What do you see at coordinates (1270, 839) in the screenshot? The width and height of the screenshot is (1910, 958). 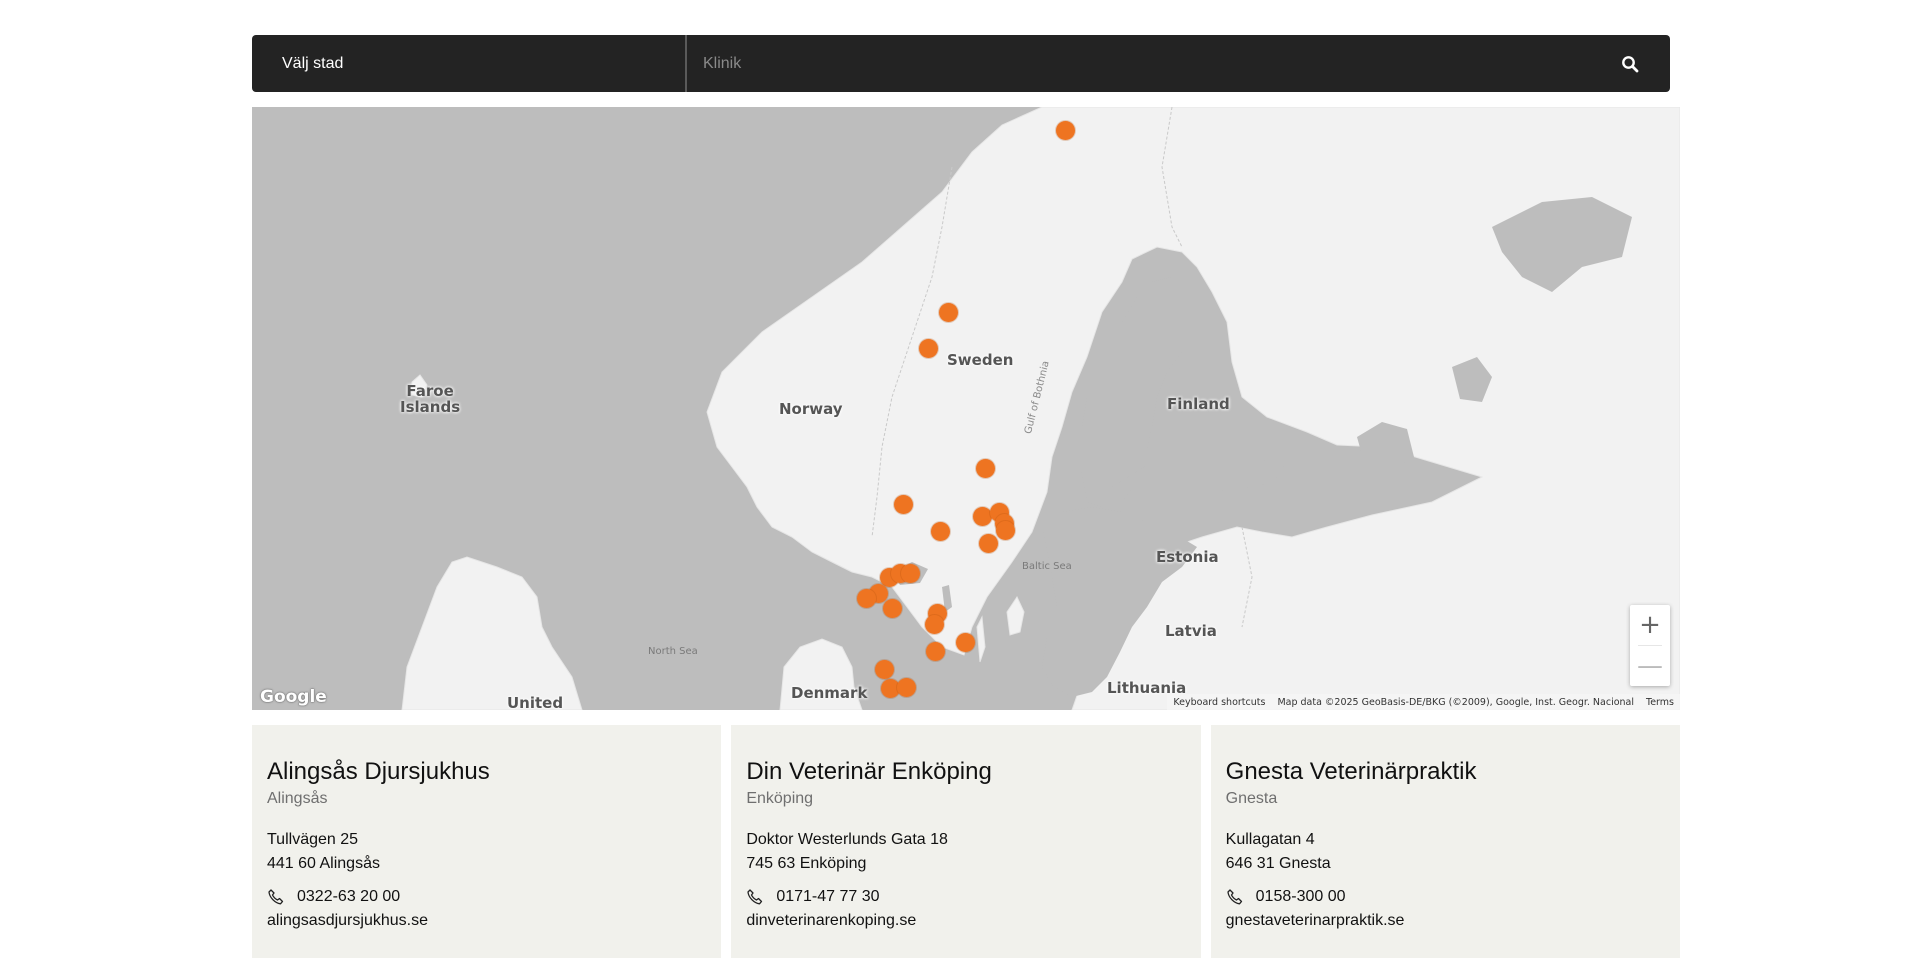 I see `clinic-street: Kullagatan 4` at bounding box center [1270, 839].